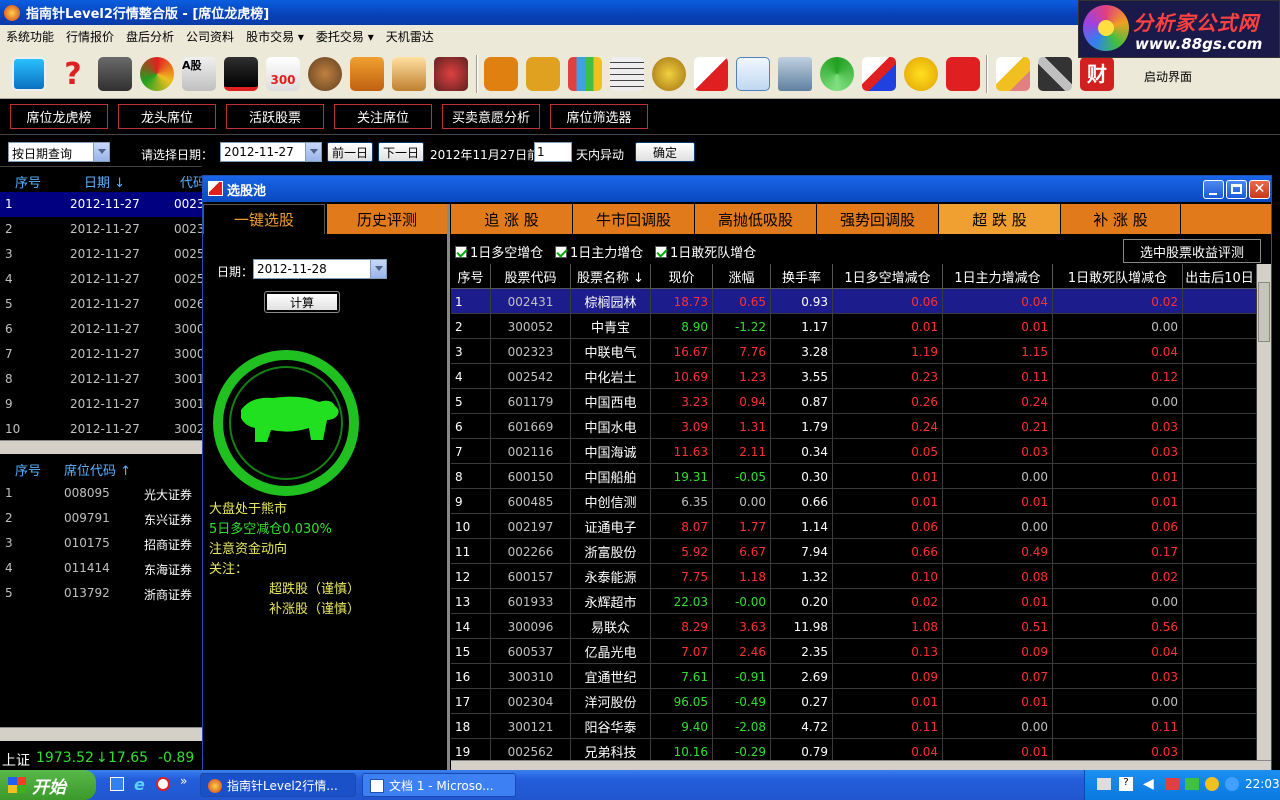 This screenshot has height=800, width=1280. I want to click on pick-date-select: 2012-11-28, so click(320, 269).